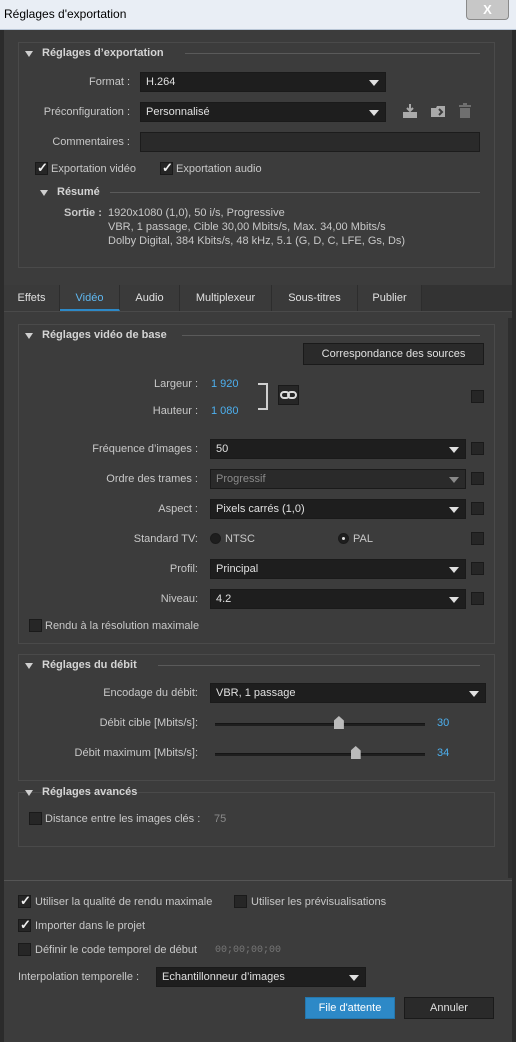  I want to click on level-value: 4.2, so click(224, 599).